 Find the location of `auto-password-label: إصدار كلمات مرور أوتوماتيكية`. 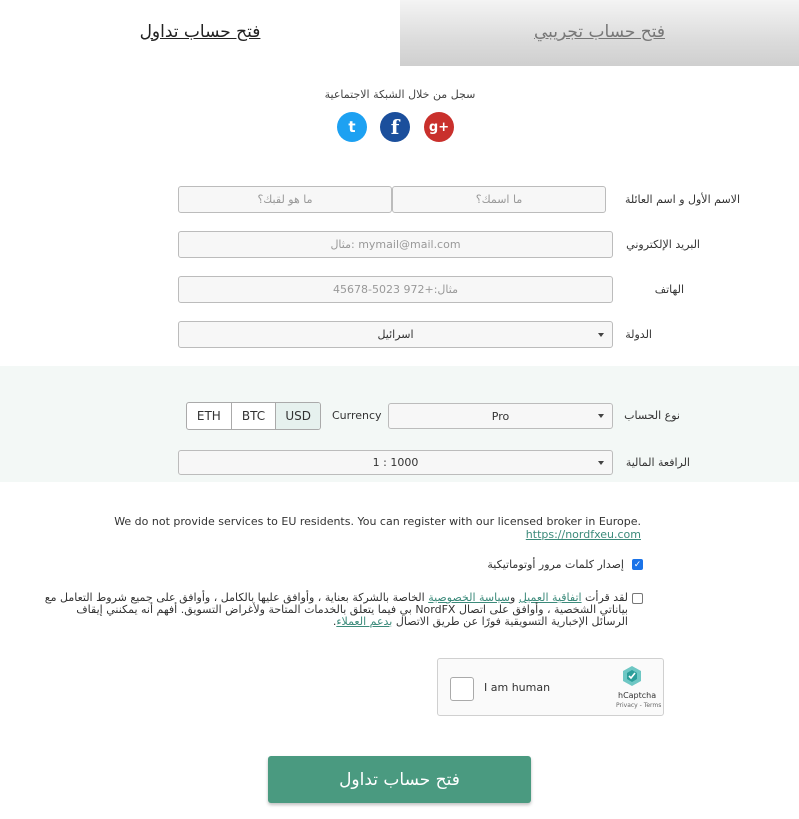

auto-password-label: إصدار كلمات مرور أوتوماتيكية is located at coordinates (555, 564).